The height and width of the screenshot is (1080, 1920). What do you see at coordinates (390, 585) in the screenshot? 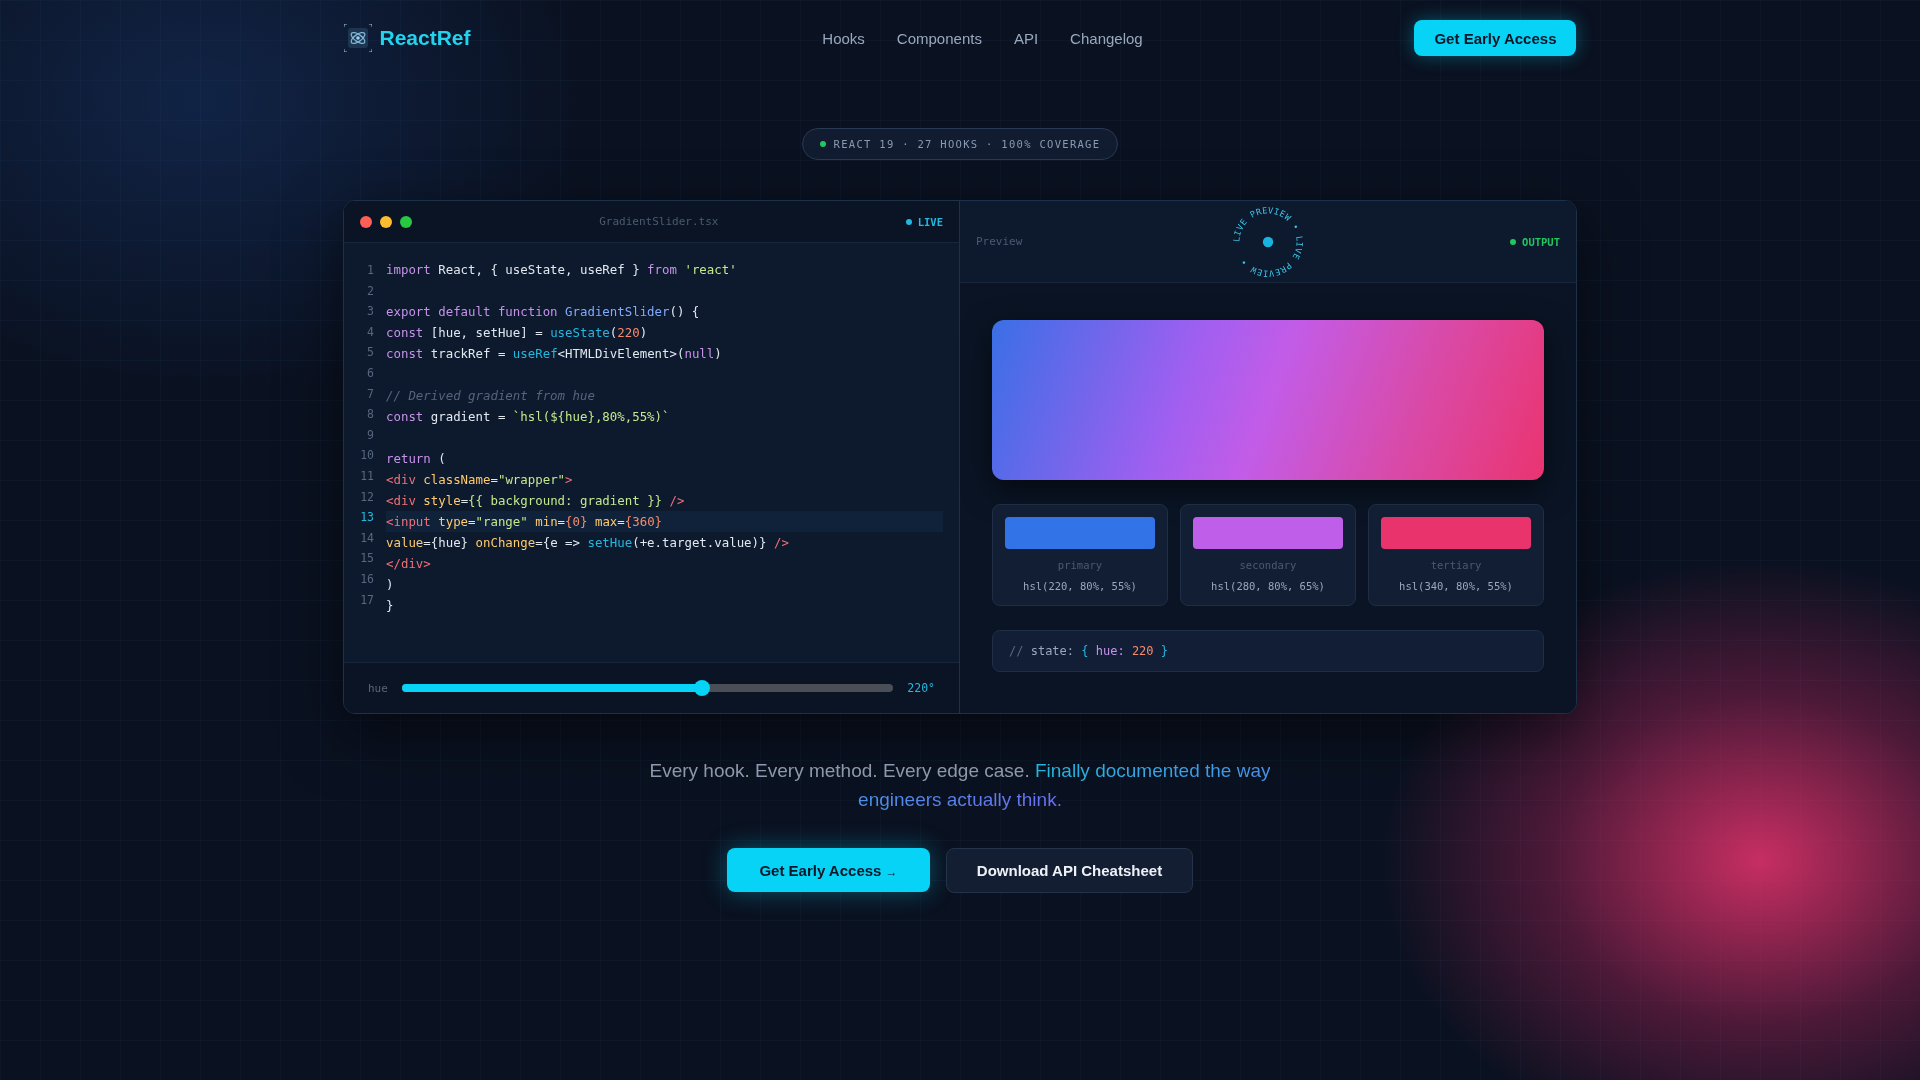
I see `code-line: )` at bounding box center [390, 585].